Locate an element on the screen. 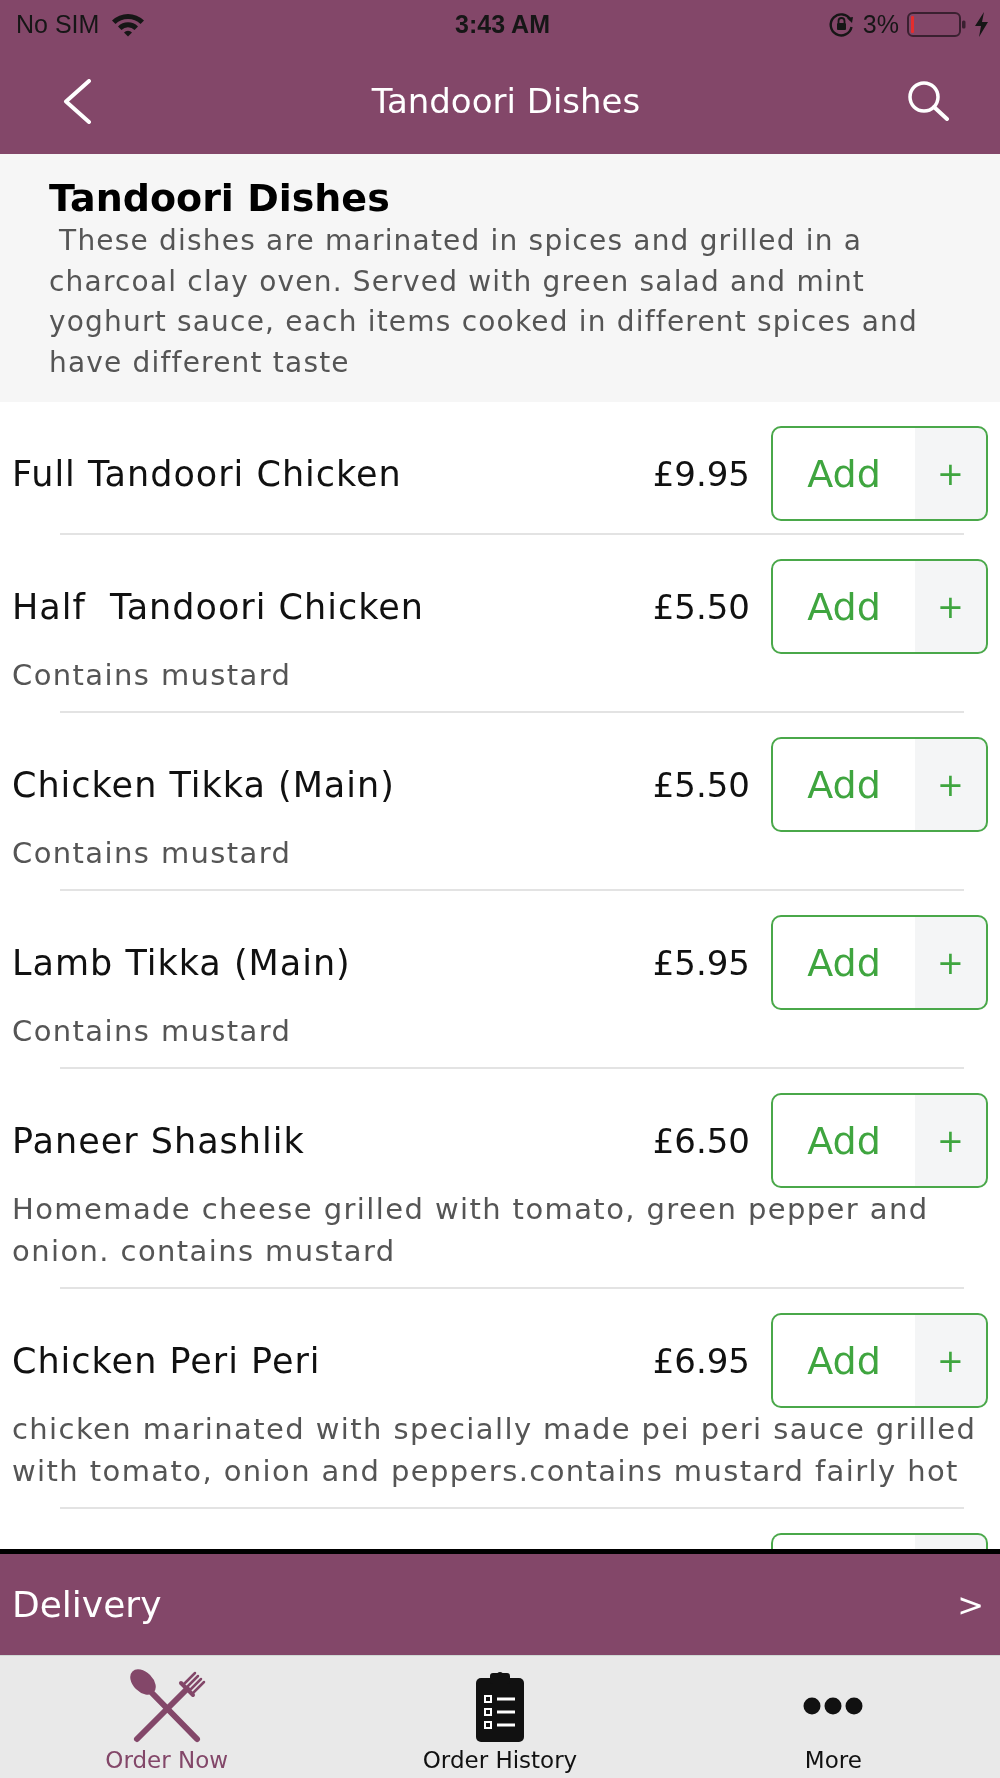  item-name: Half Tandoori Chicken is located at coordinates (218, 606).